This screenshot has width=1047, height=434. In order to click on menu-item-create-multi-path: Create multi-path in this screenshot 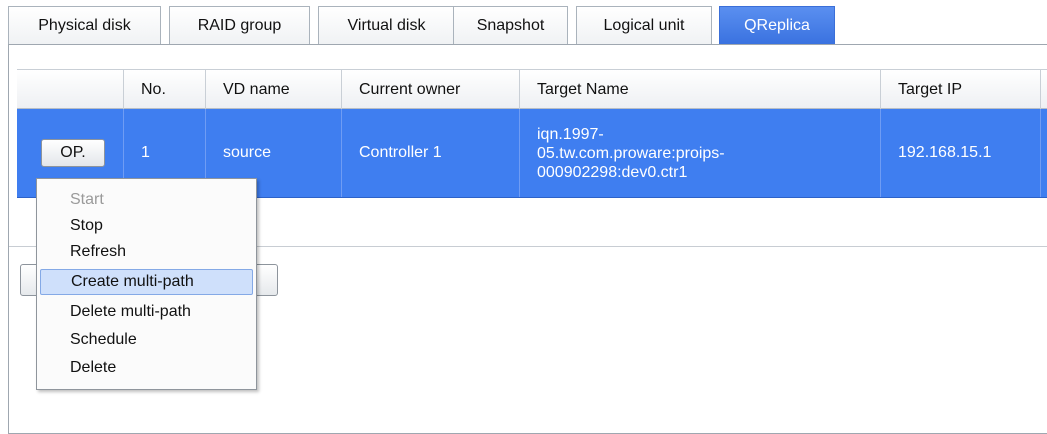, I will do `click(146, 282)`.